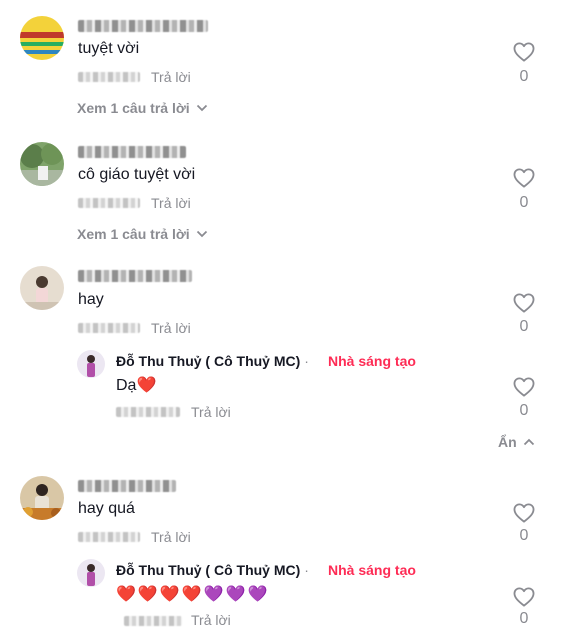 The image size is (564, 633). I want to click on comment-text: hay, so click(91, 299).